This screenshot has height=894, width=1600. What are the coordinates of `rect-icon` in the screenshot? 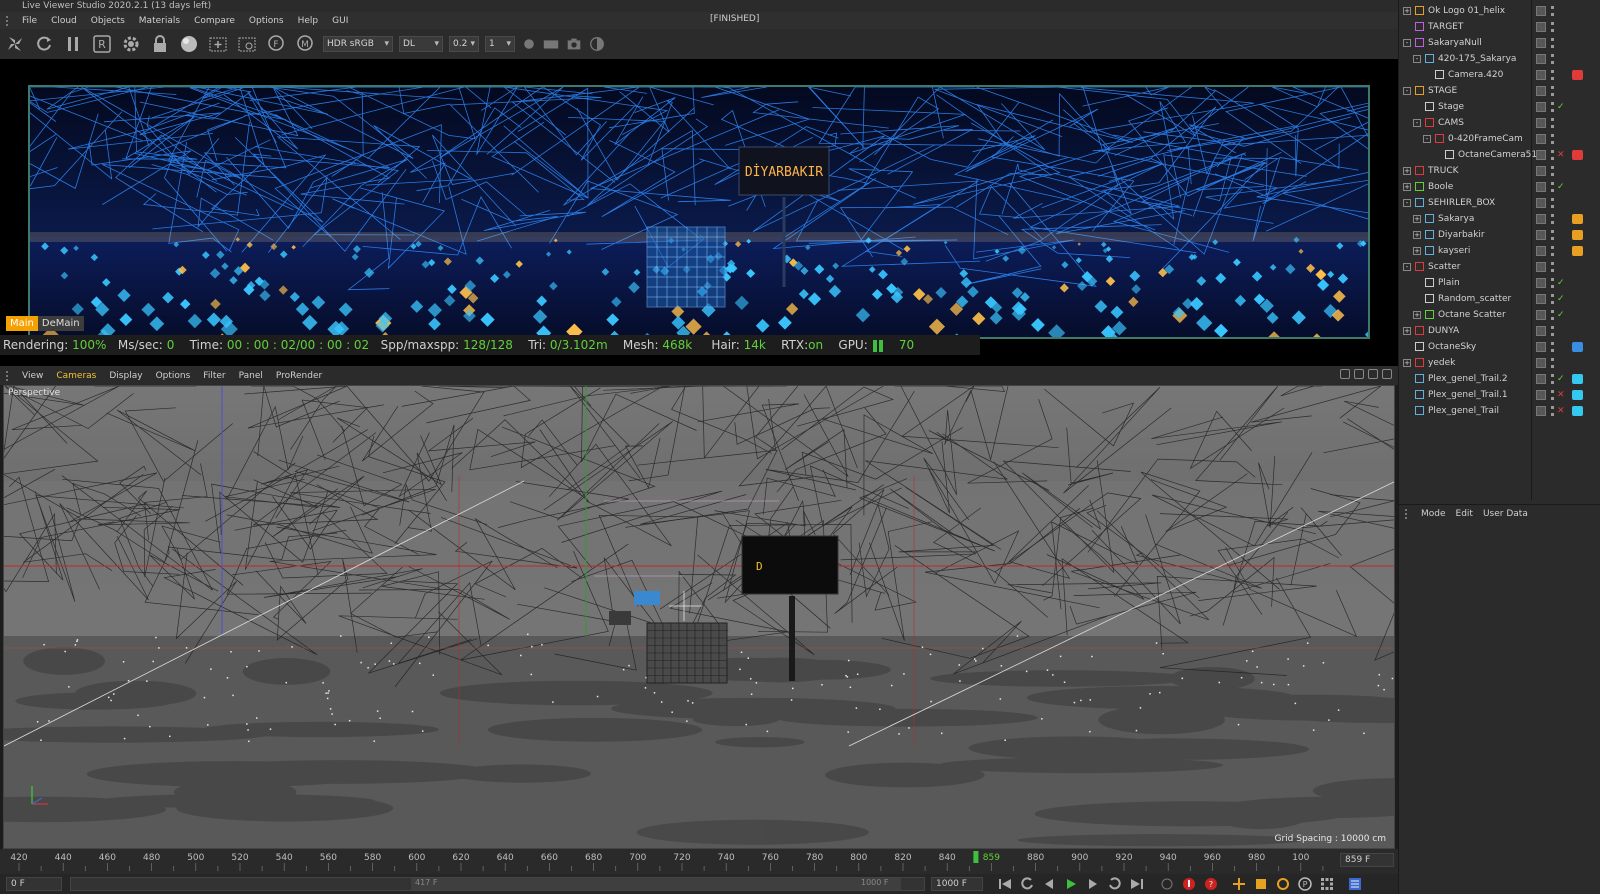 It's located at (551, 44).